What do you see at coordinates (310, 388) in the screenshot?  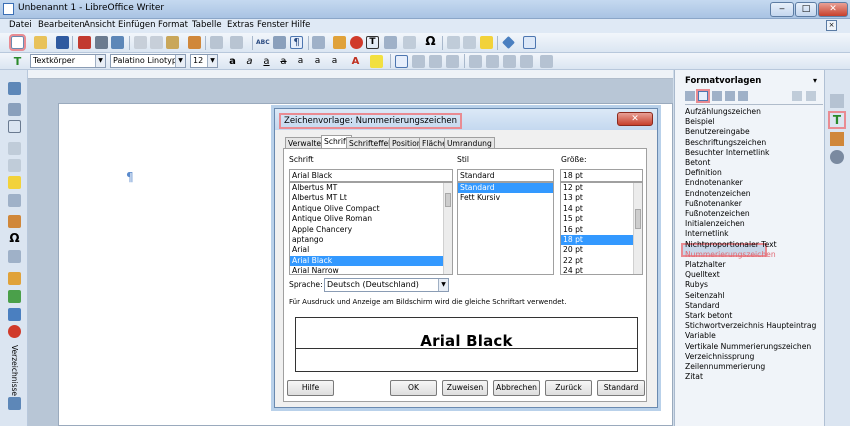 I see `help-button: Hilfe` at bounding box center [310, 388].